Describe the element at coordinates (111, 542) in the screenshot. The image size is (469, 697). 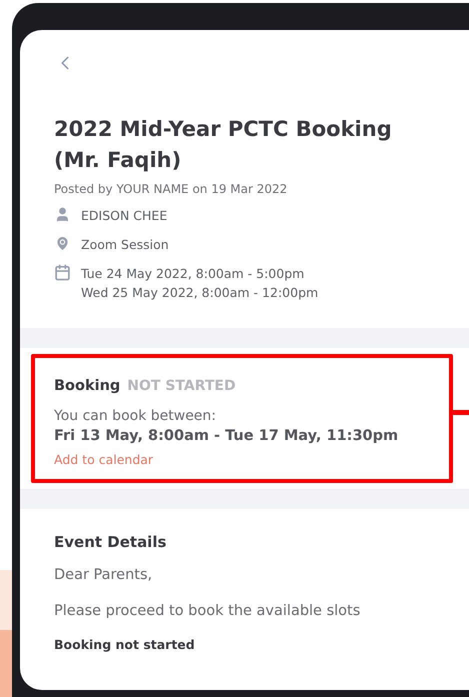
I see `section-heading: Event Details` at that location.